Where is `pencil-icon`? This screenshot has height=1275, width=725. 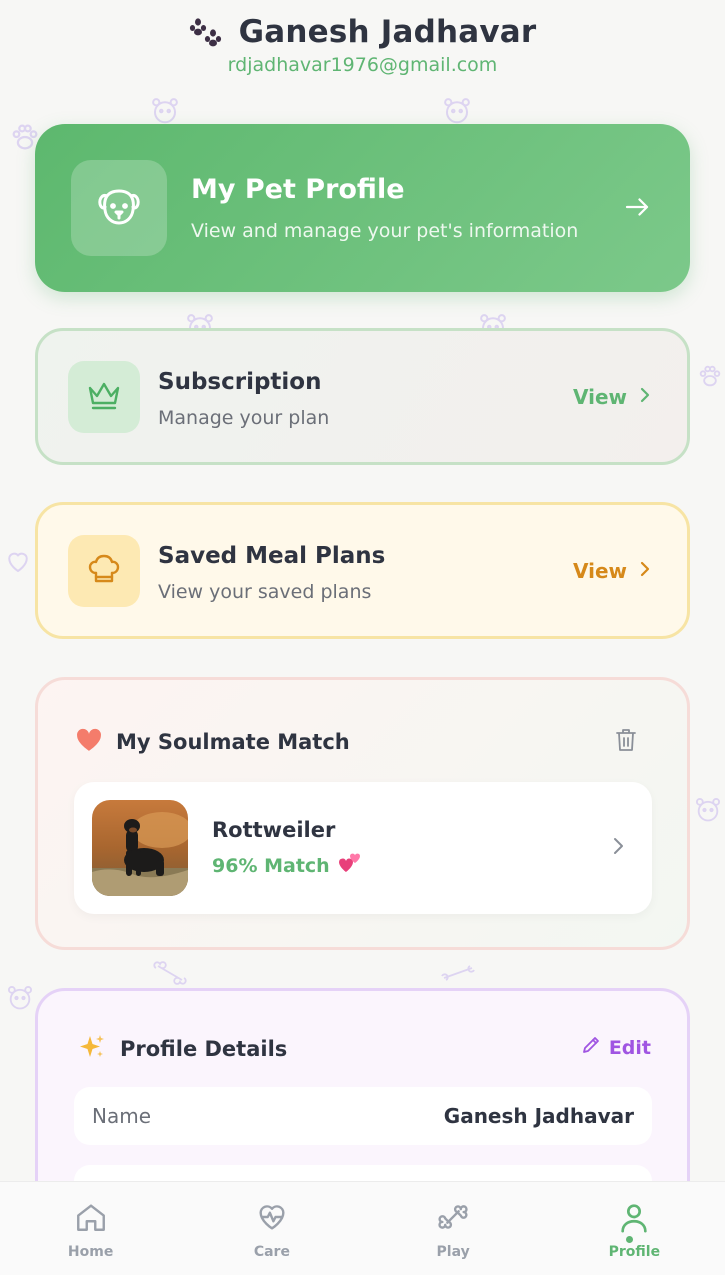 pencil-icon is located at coordinates (591, 1047).